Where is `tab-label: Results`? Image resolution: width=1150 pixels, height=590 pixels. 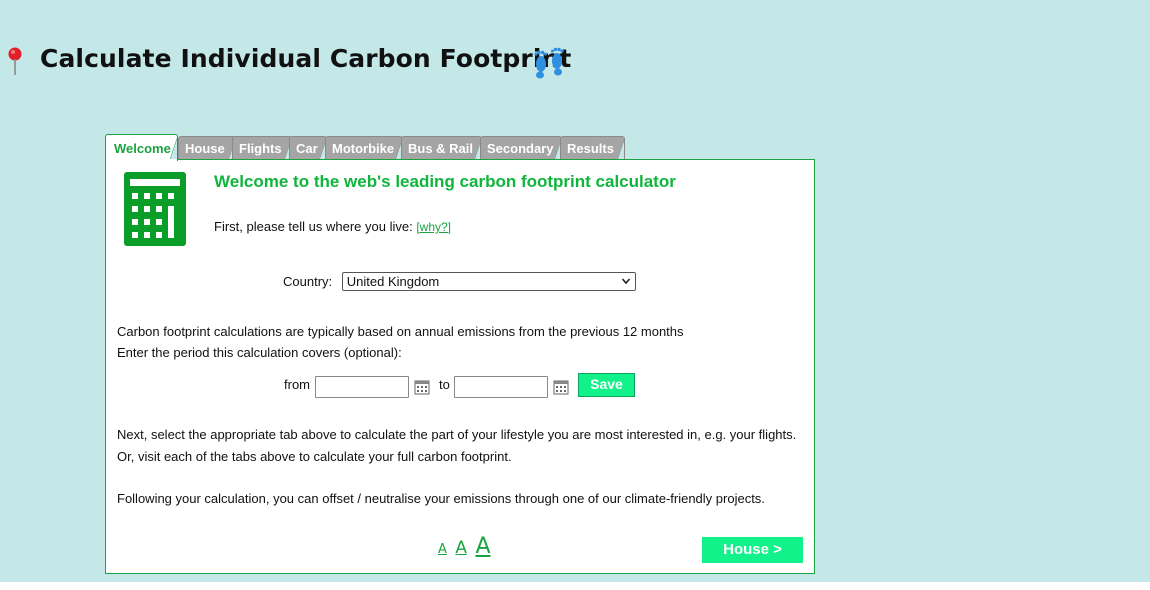
tab-label: Results is located at coordinates (590, 148).